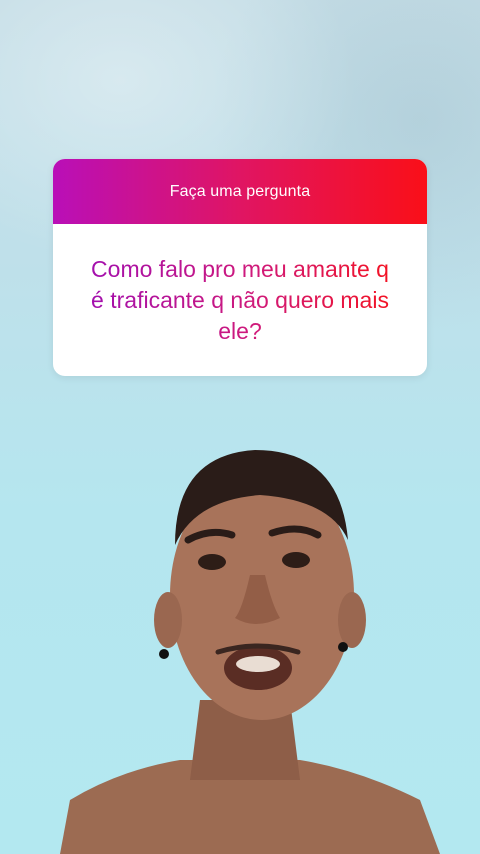 The height and width of the screenshot is (854, 480). Describe the element at coordinates (296, 560) in the screenshot. I see `person-eye-right` at that location.